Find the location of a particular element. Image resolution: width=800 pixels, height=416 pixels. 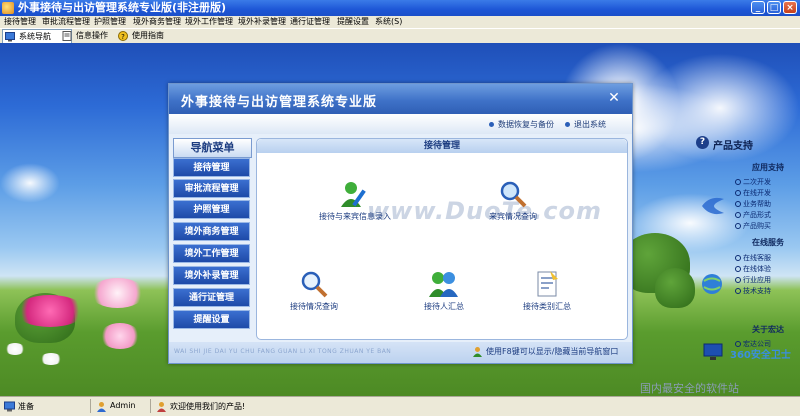

menu-overseas-business: 境外商务管理 is located at coordinates (157, 22).